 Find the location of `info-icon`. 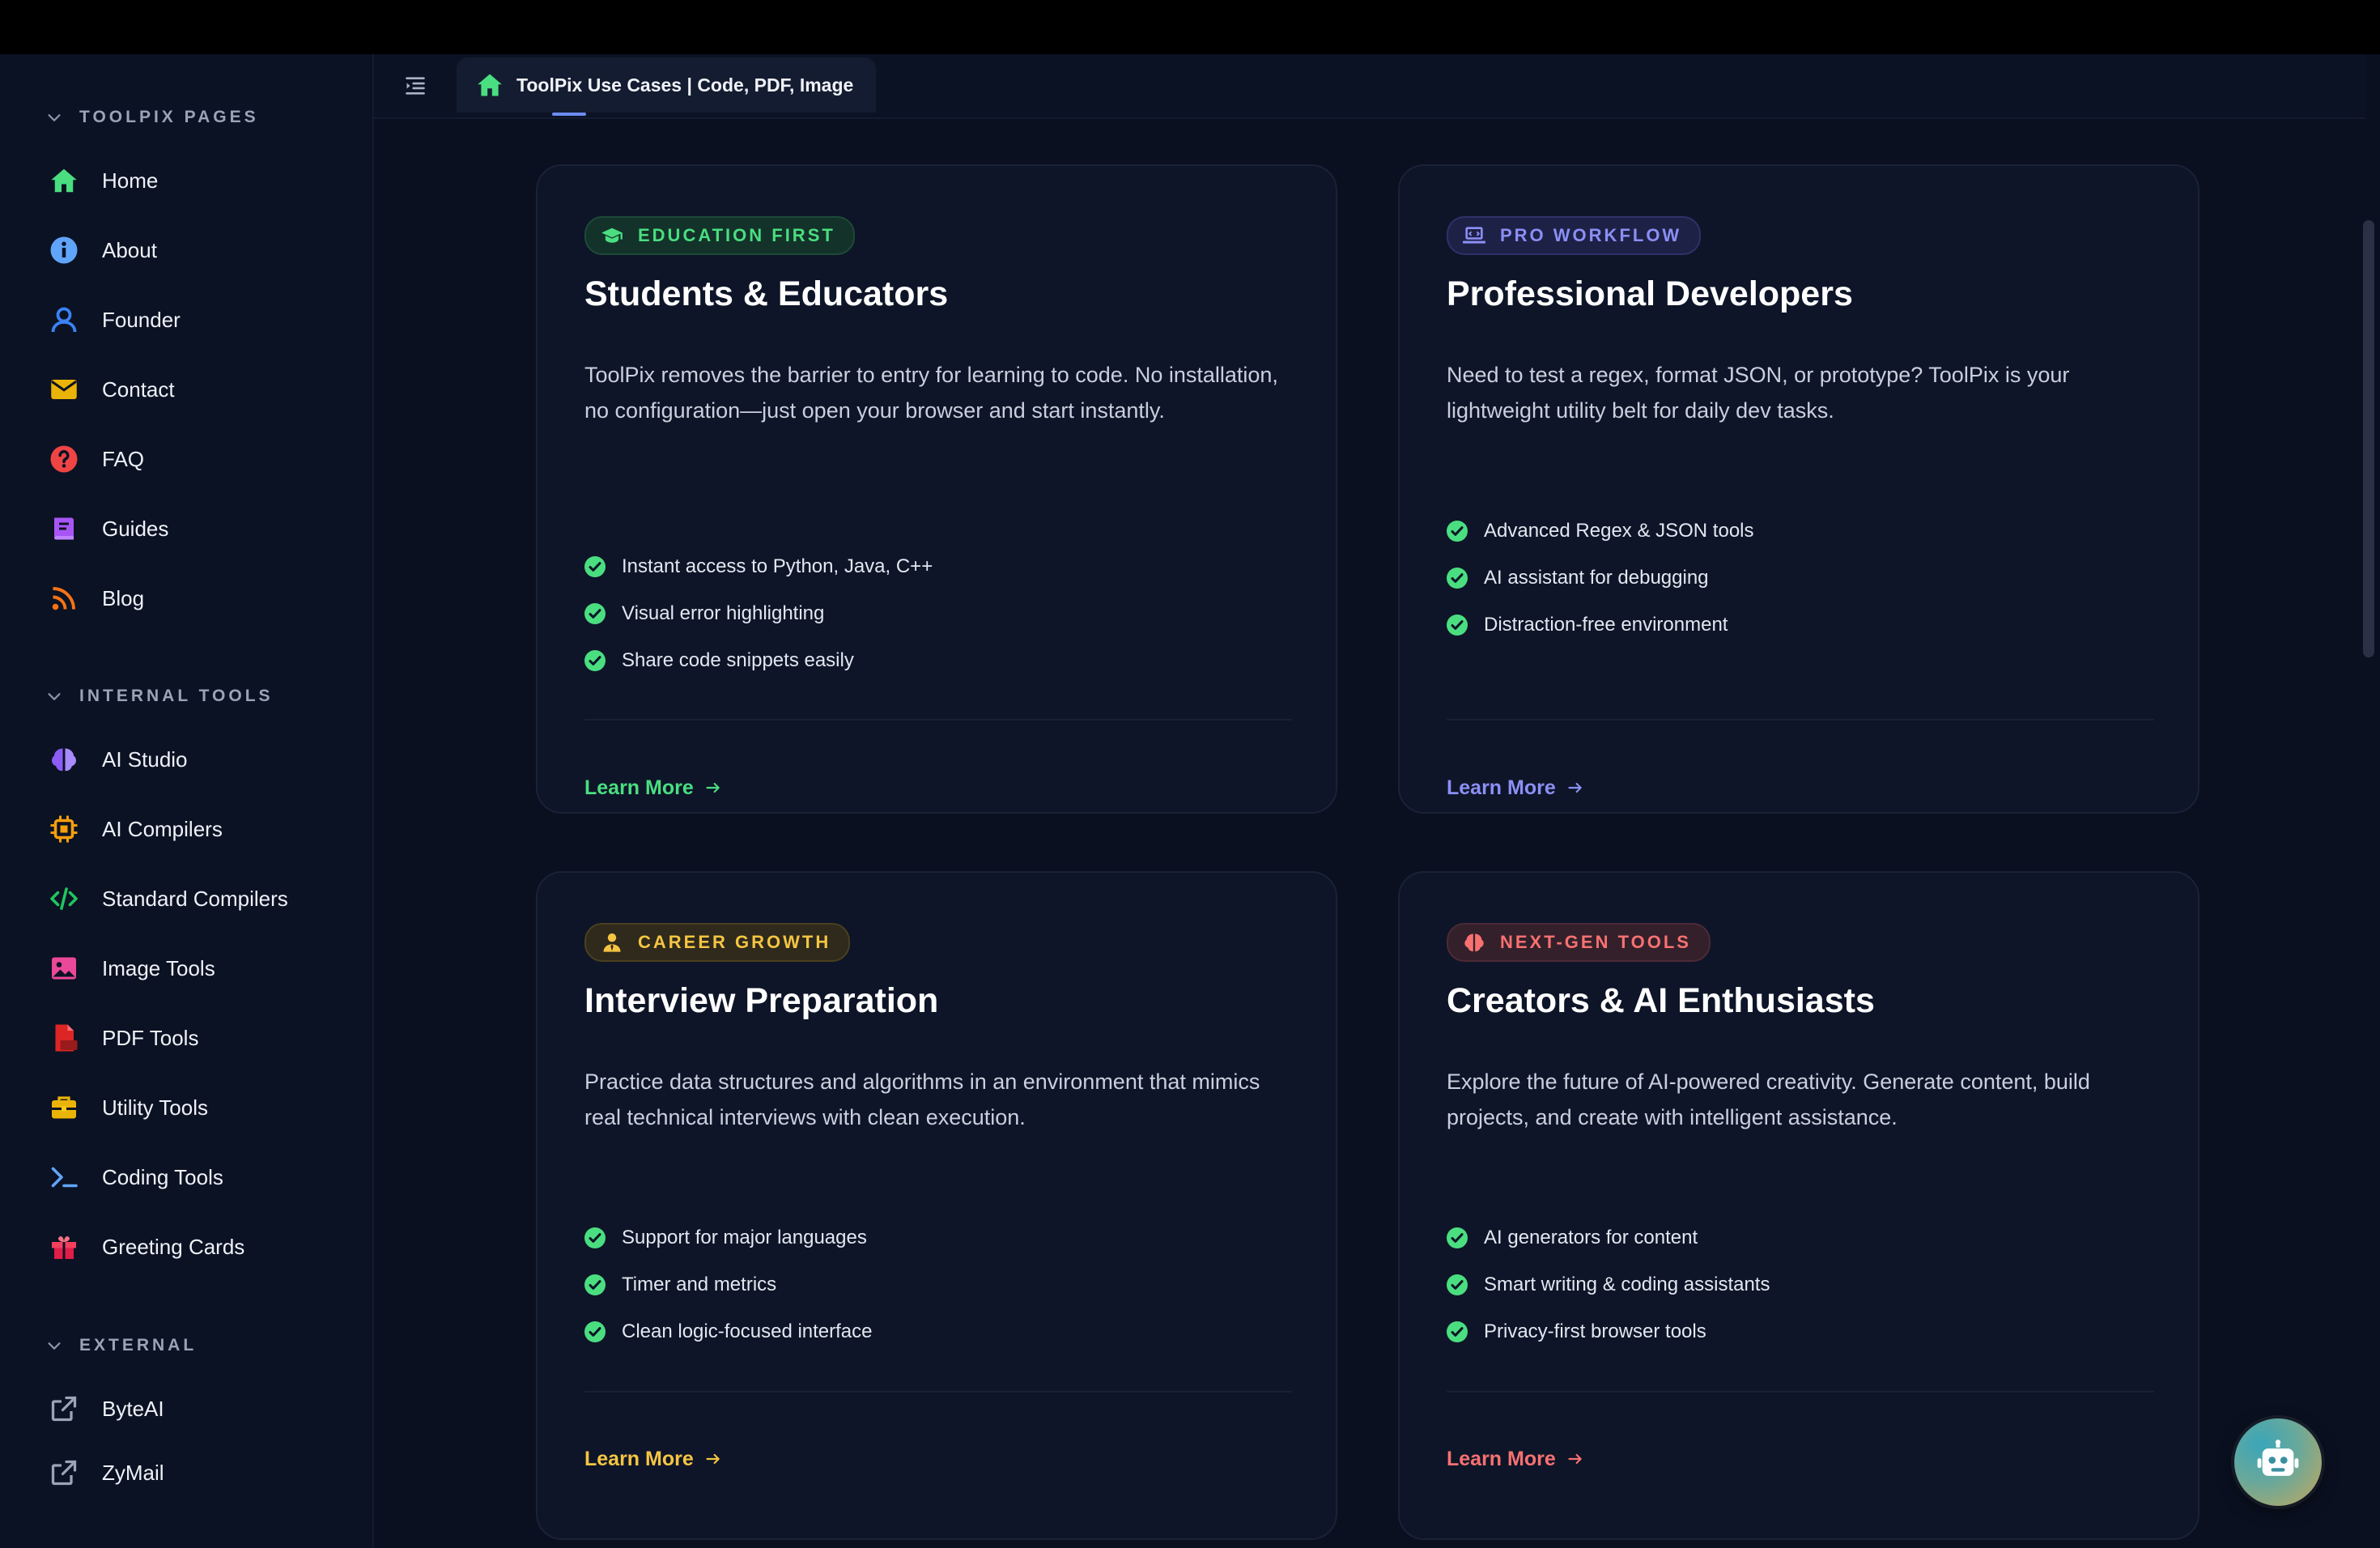

info-icon is located at coordinates (64, 251).